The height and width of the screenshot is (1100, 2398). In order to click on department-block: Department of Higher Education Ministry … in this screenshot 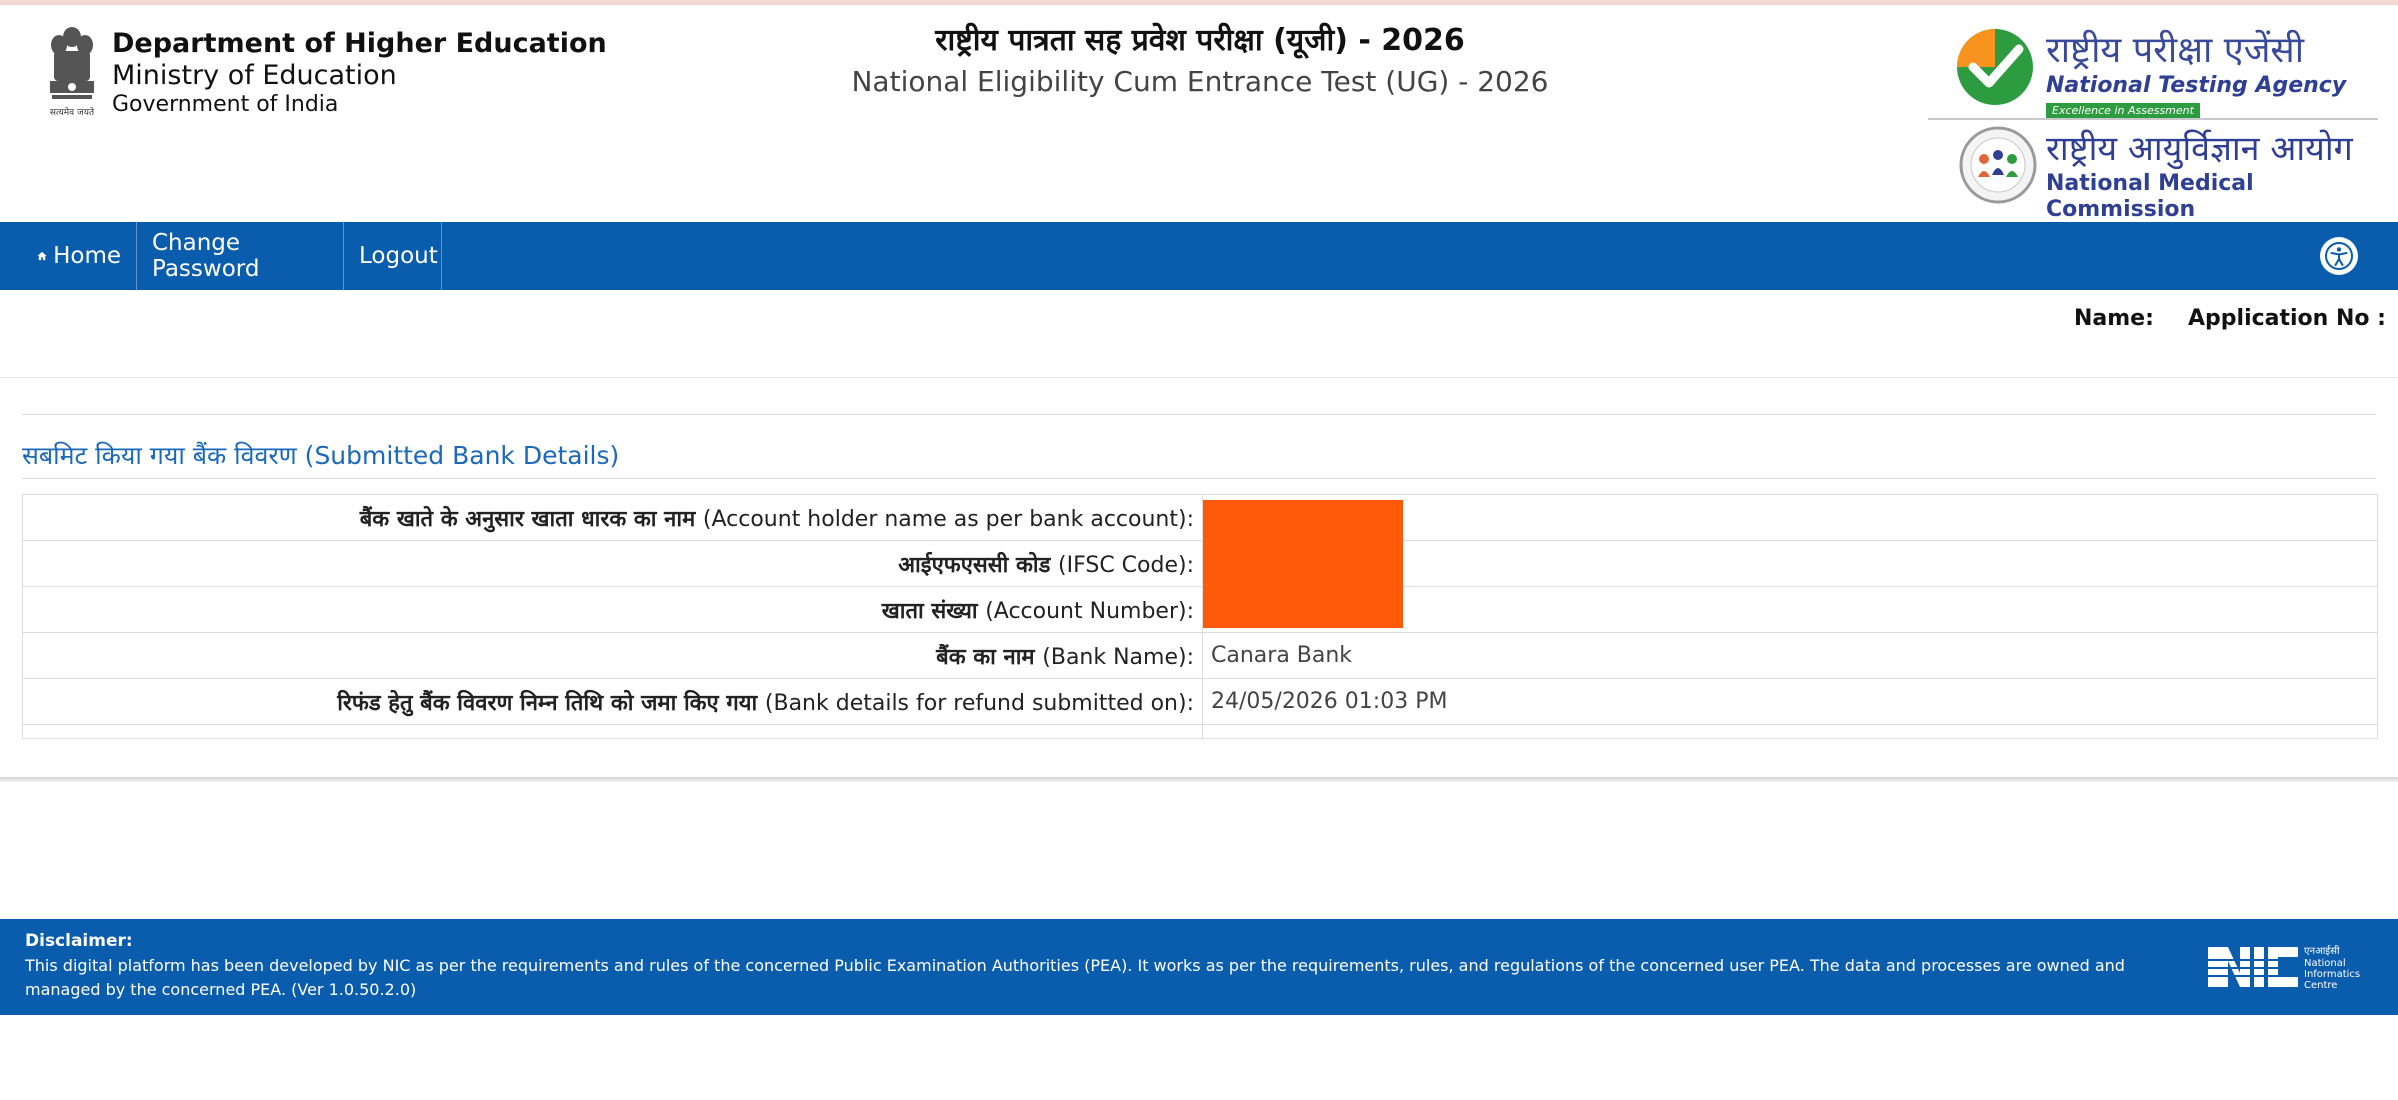, I will do `click(359, 73)`.